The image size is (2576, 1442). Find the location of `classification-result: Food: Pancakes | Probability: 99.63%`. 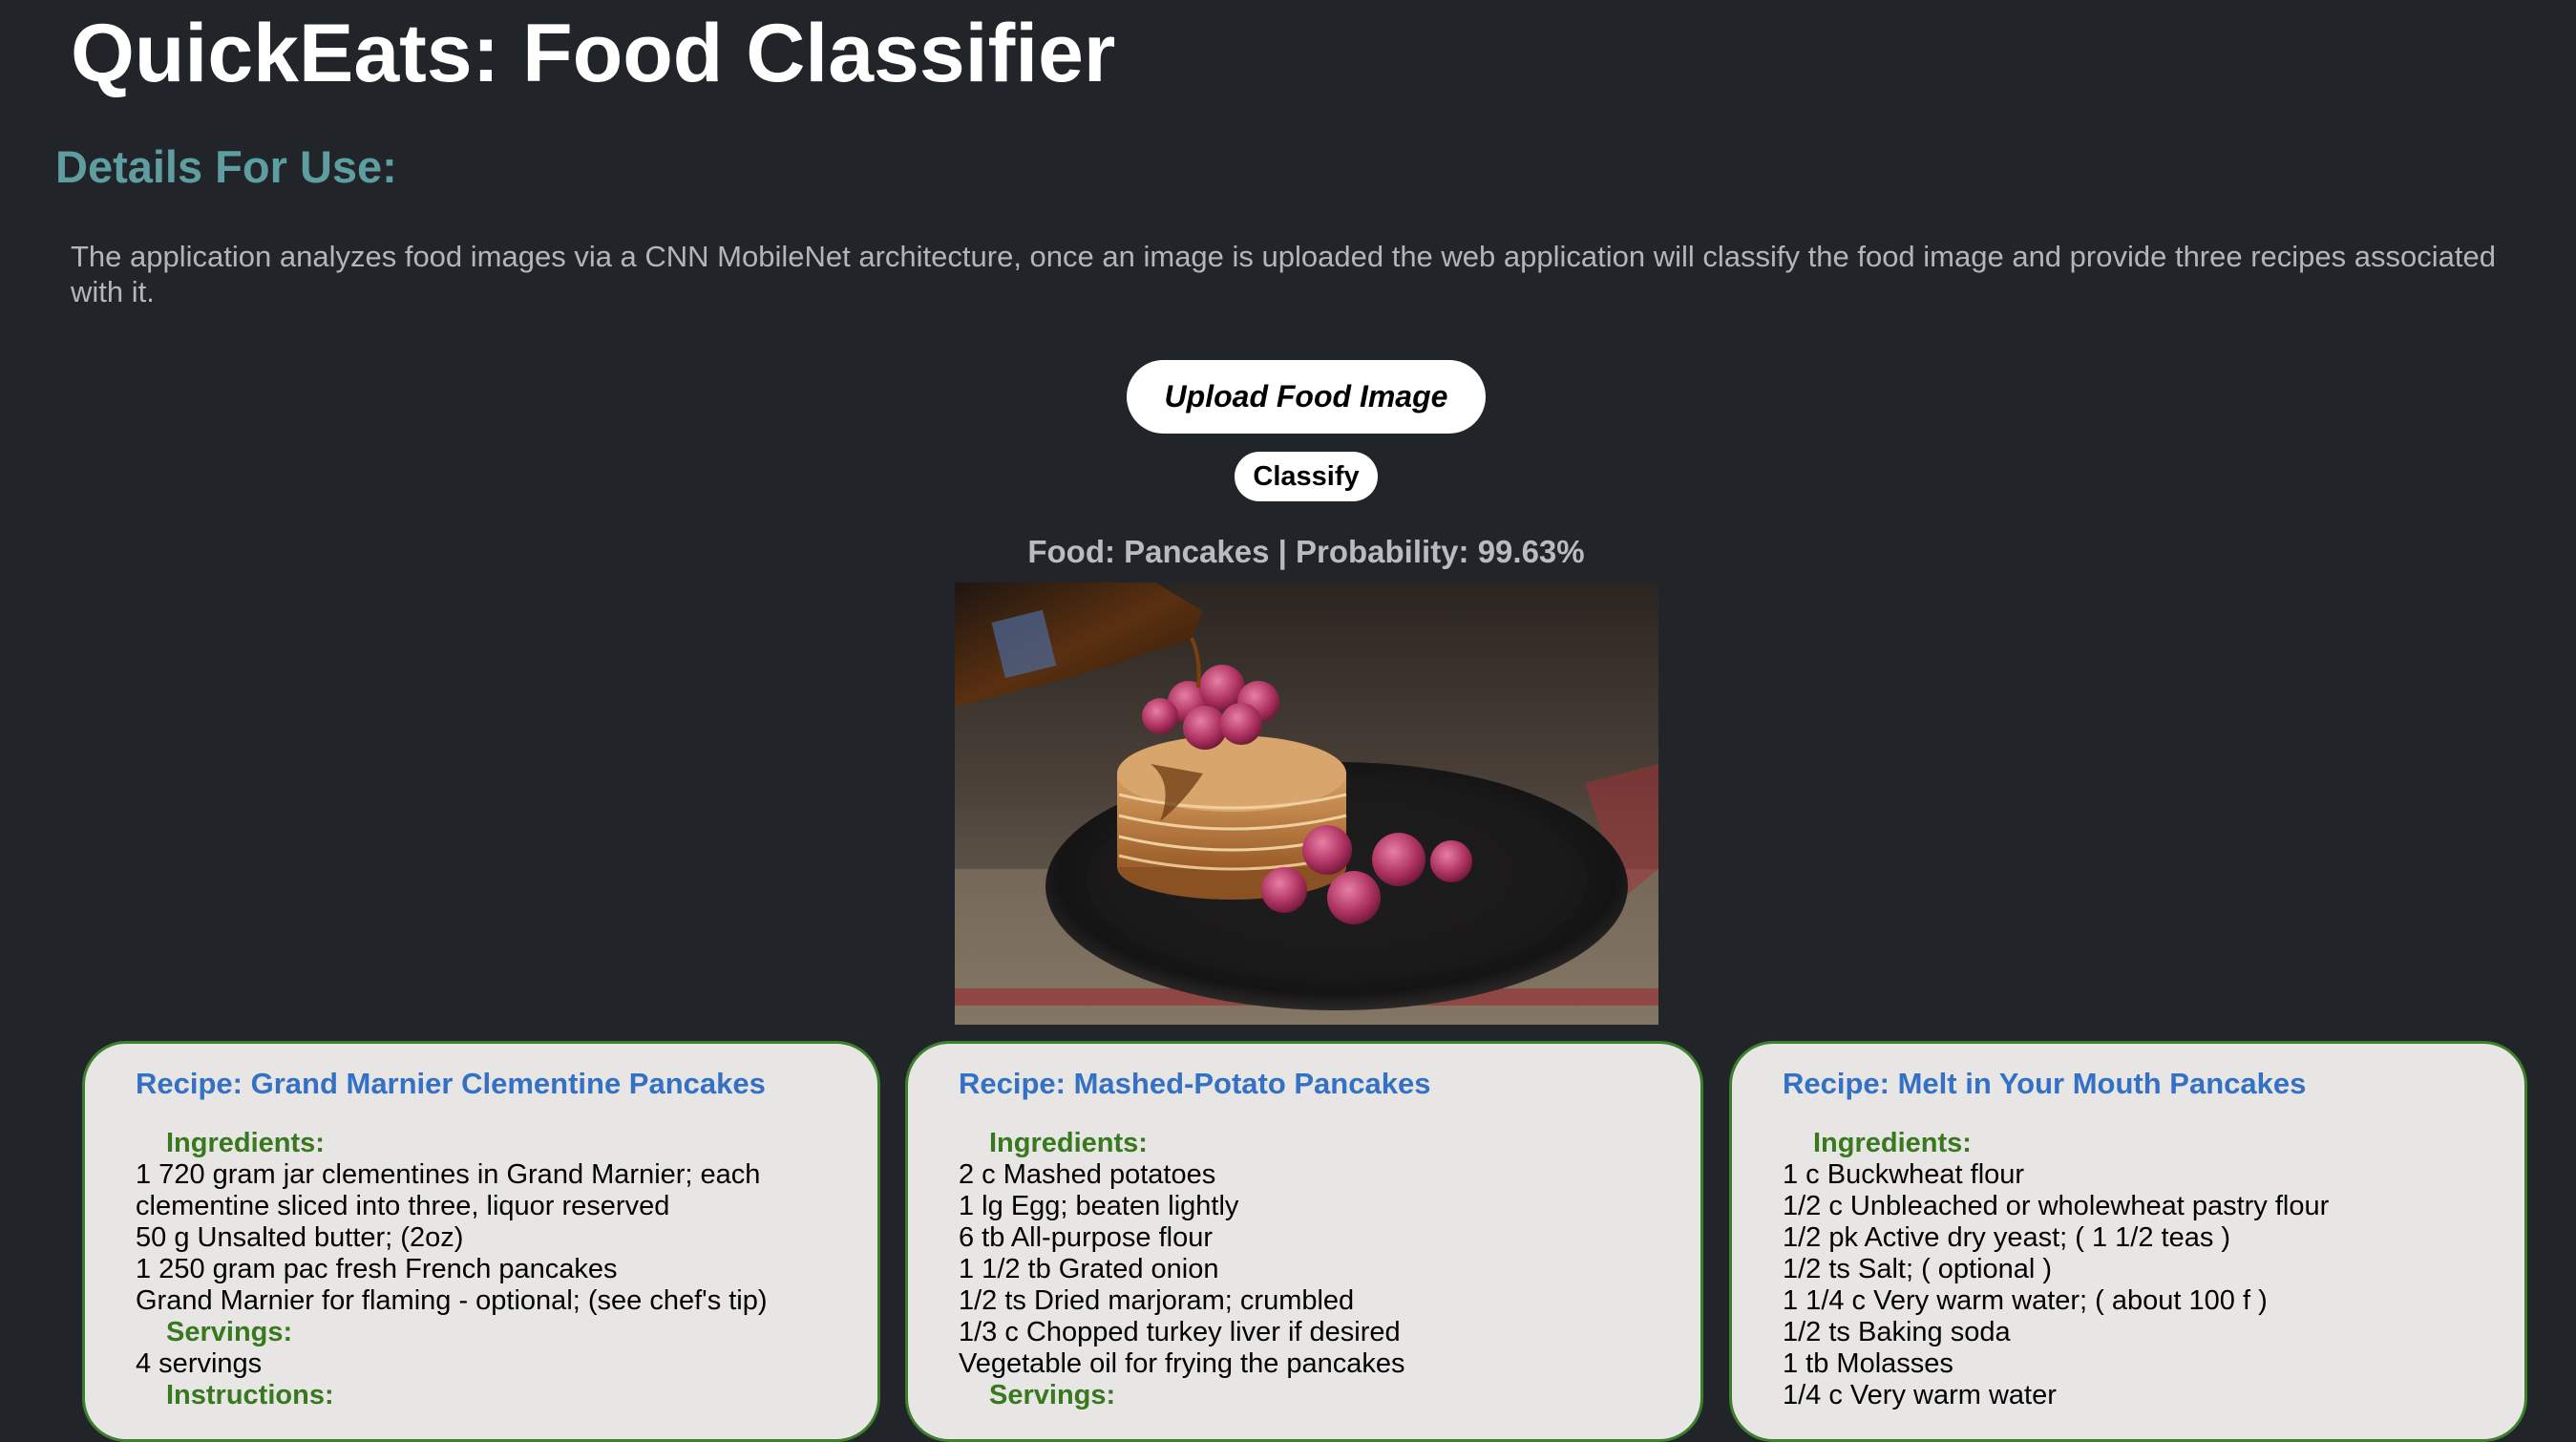

classification-result: Food: Pancakes | Probability: 99.63% is located at coordinates (1306, 551).